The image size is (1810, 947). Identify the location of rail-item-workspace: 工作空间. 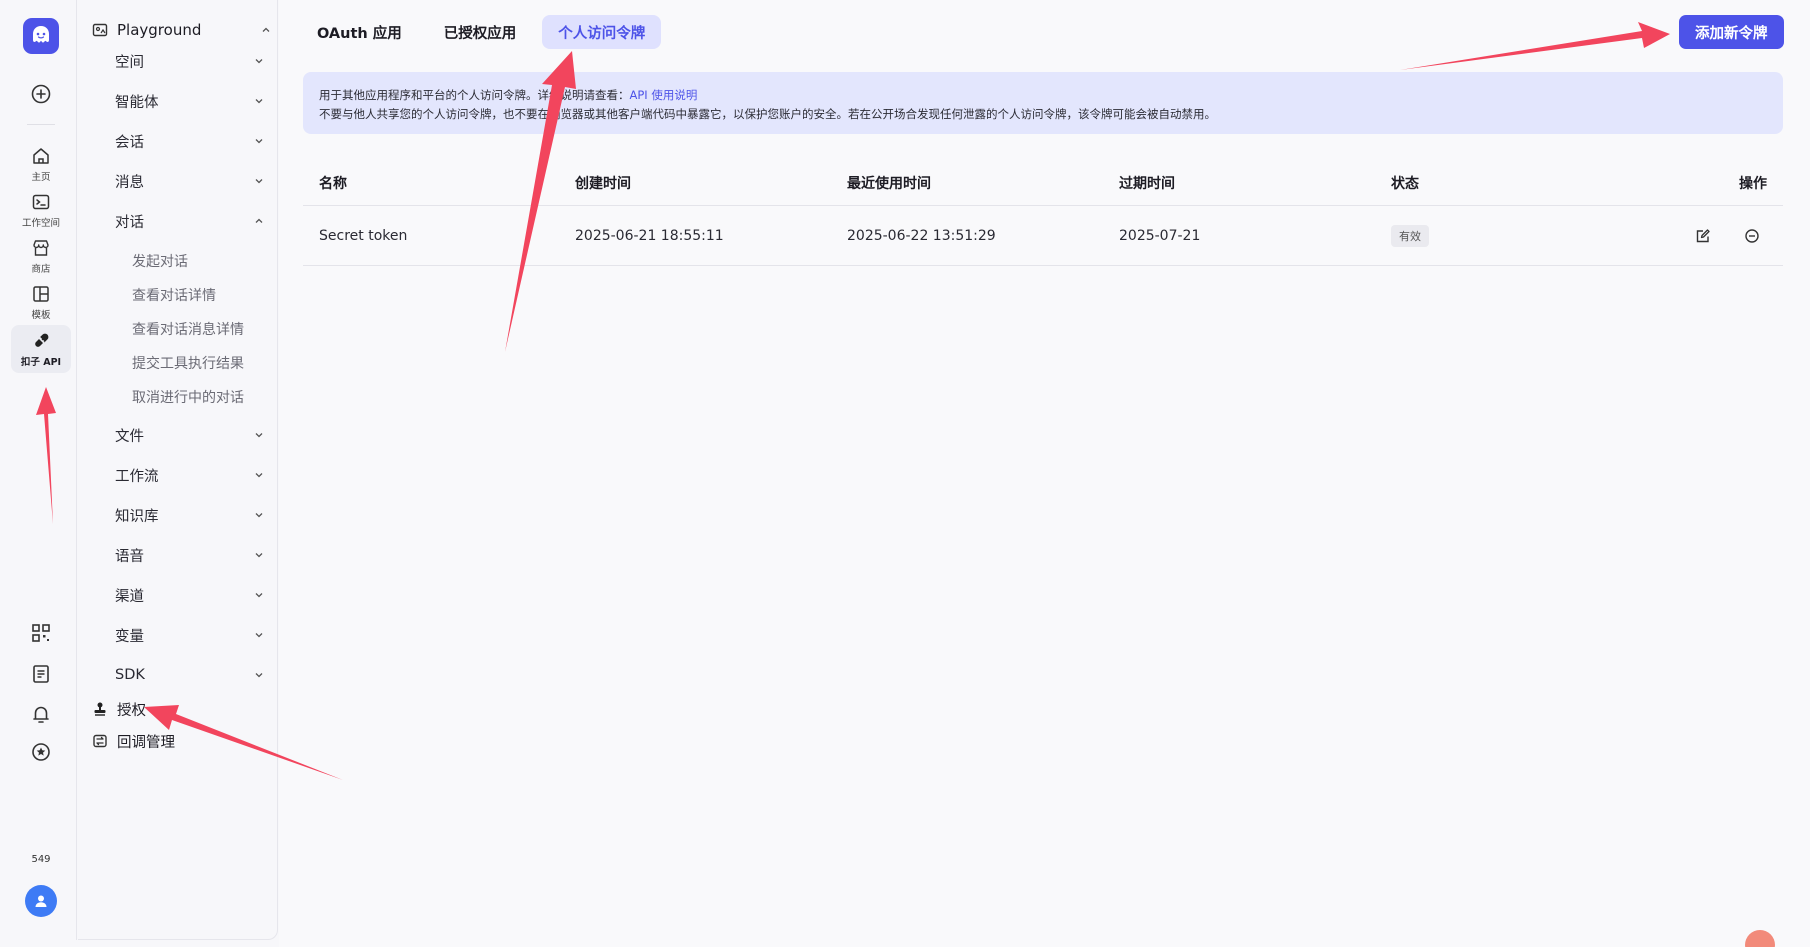
(41, 210).